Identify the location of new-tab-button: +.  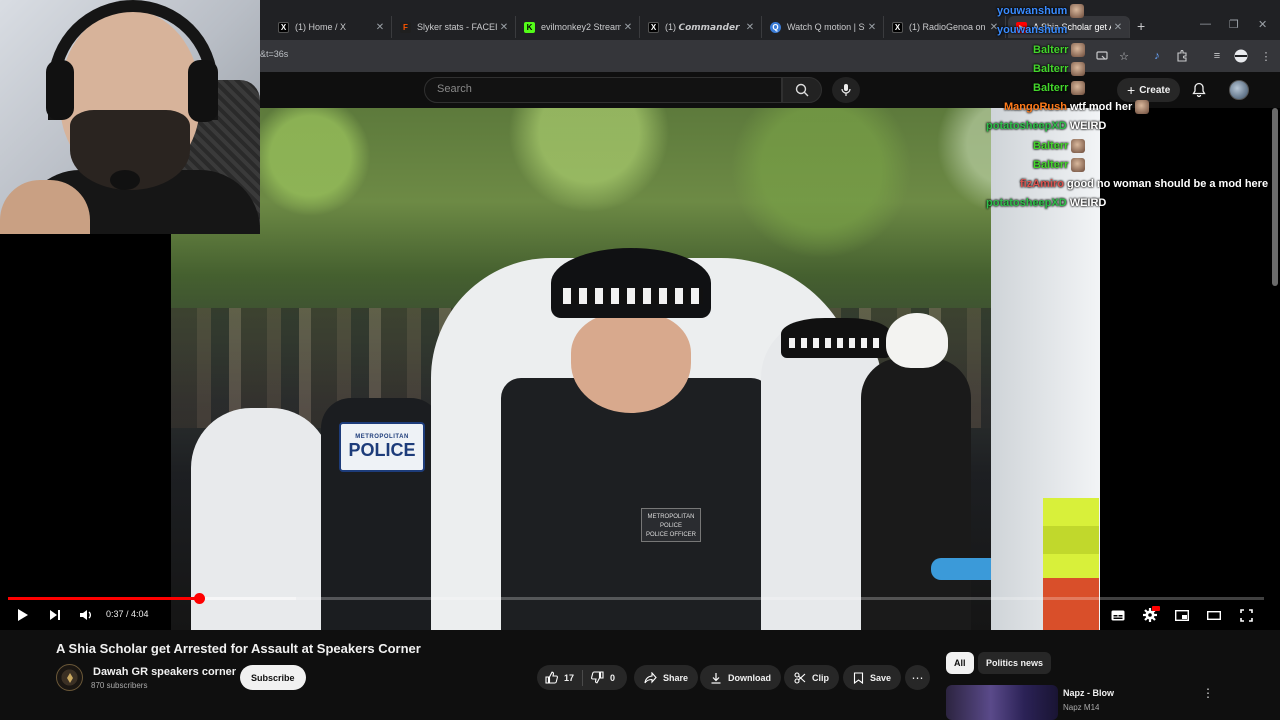
(1141, 26).